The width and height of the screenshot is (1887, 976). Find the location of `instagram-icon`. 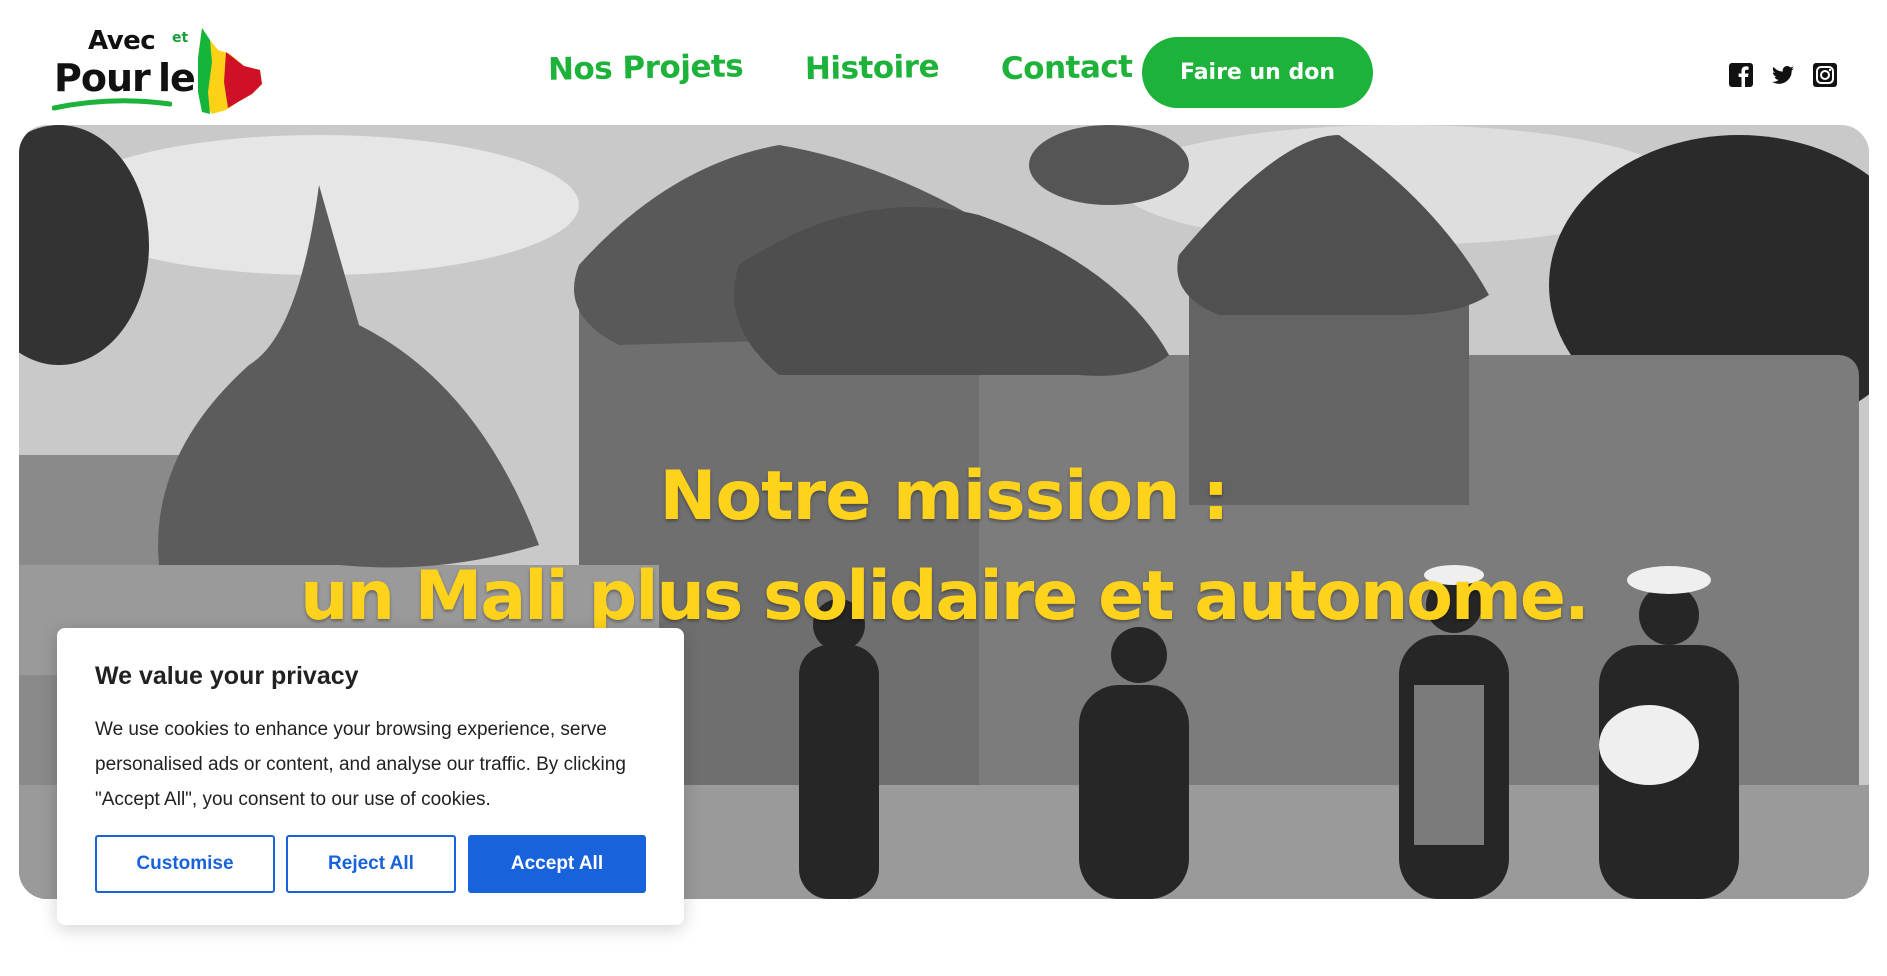

instagram-icon is located at coordinates (1825, 75).